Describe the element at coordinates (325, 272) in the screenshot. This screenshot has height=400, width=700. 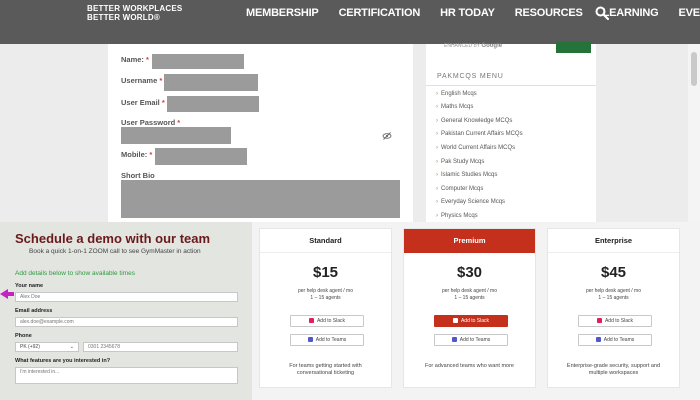
I see `plan-price: $15` at that location.